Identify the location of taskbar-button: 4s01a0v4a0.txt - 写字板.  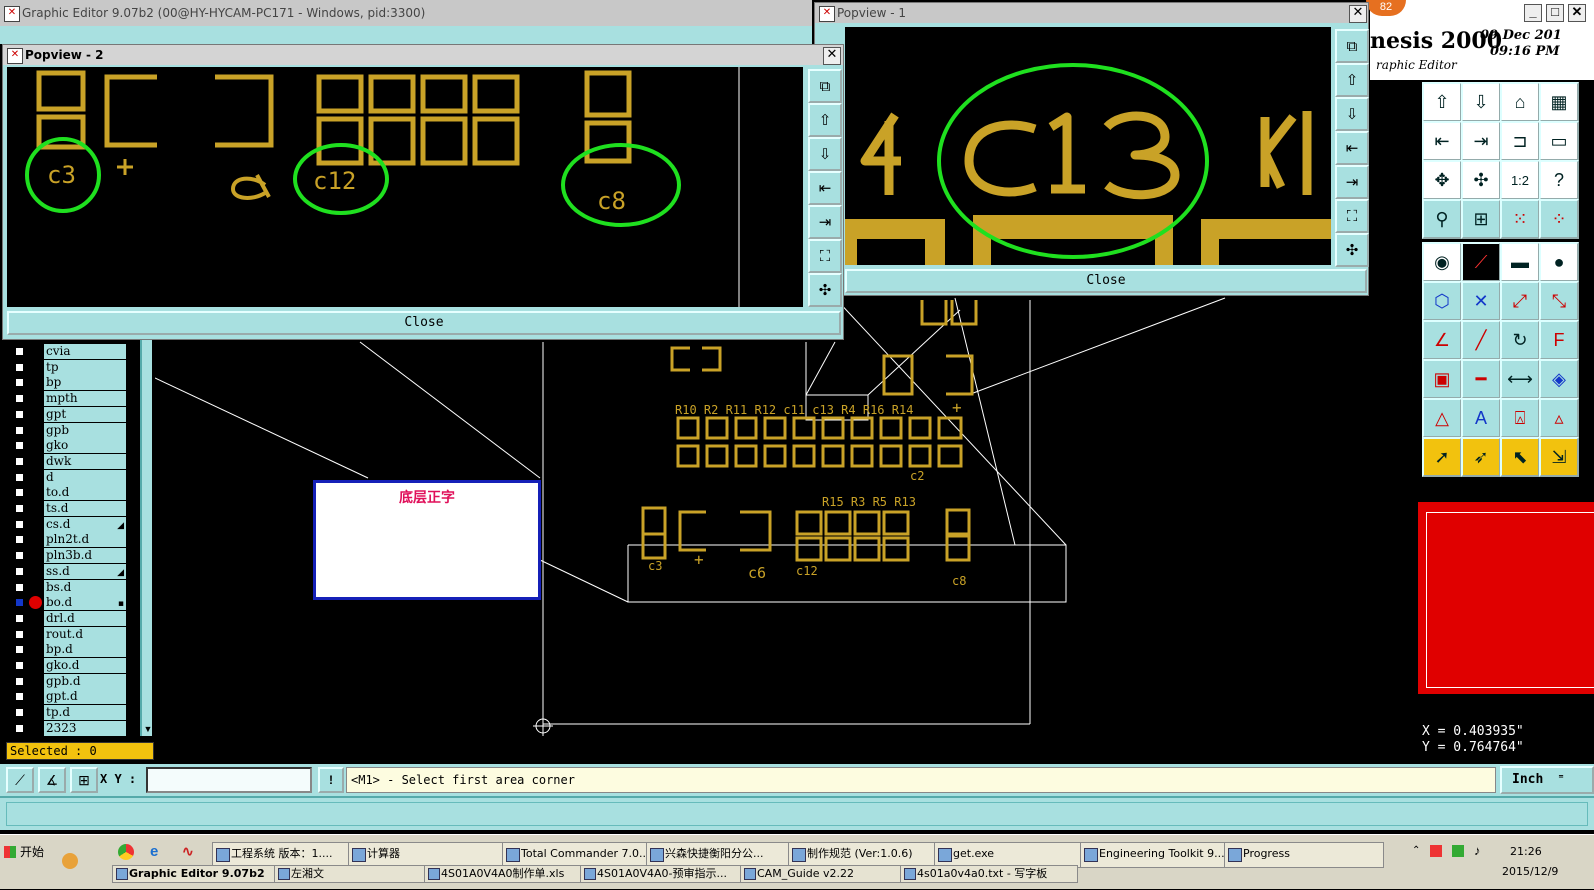
(989, 874).